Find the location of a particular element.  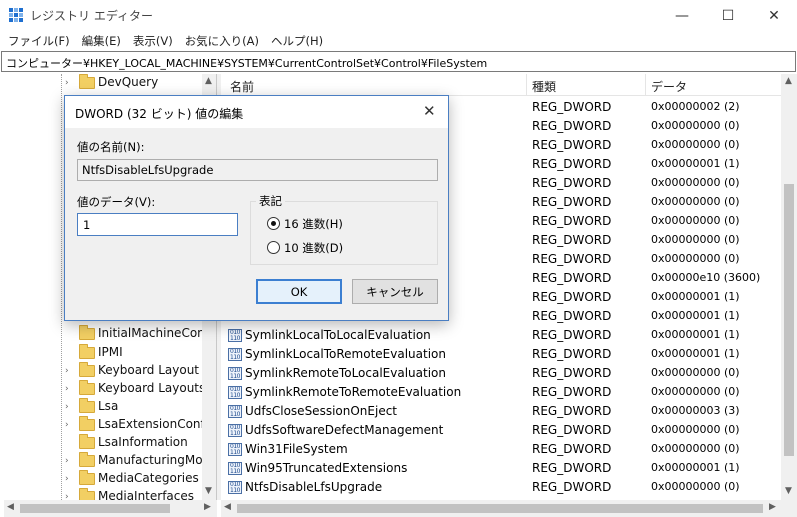

tree-item-ipmi: IPMI is located at coordinates (110, 353).